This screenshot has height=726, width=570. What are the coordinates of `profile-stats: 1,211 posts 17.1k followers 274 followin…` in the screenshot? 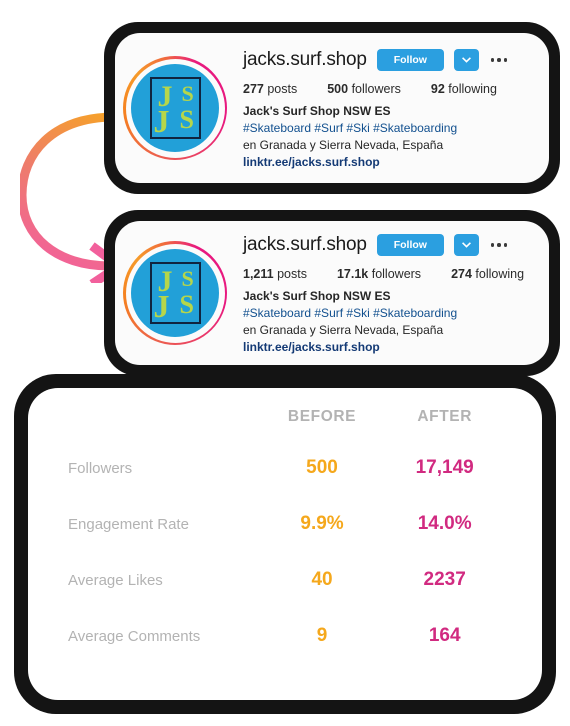 It's located at (389, 274).